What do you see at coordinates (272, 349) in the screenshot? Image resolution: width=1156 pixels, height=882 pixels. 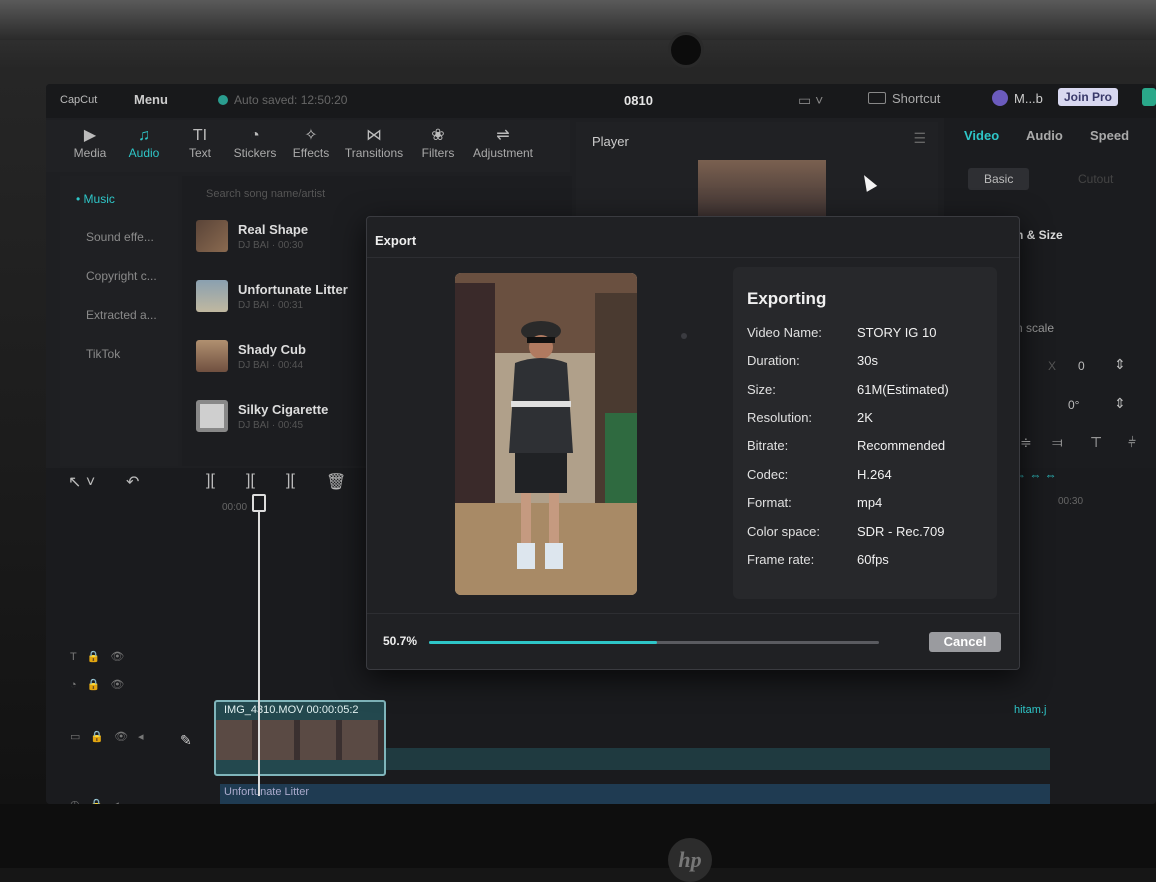 I see `song-name: Shady Cub` at bounding box center [272, 349].